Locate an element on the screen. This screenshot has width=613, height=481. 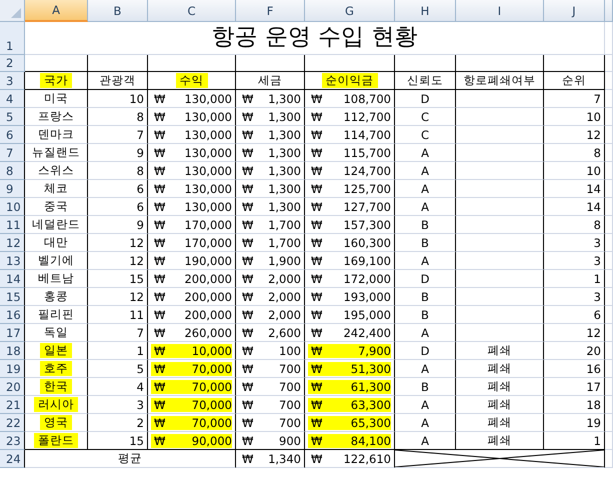
column-header: I is located at coordinates (500, 11).